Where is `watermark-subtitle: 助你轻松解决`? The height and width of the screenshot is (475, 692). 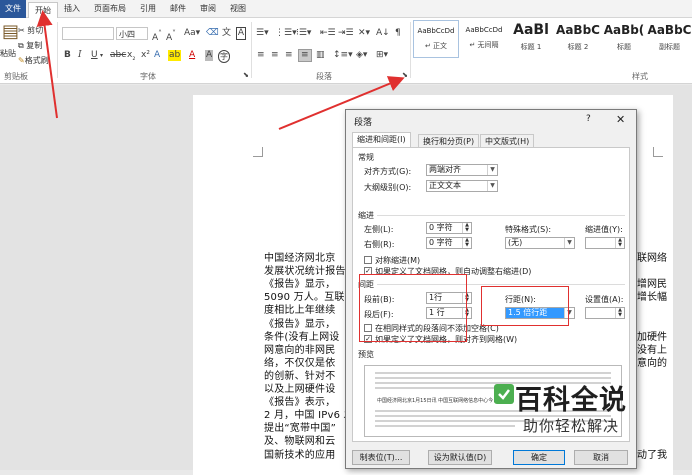 watermark-subtitle: 助你轻松解决 is located at coordinates (571, 426).